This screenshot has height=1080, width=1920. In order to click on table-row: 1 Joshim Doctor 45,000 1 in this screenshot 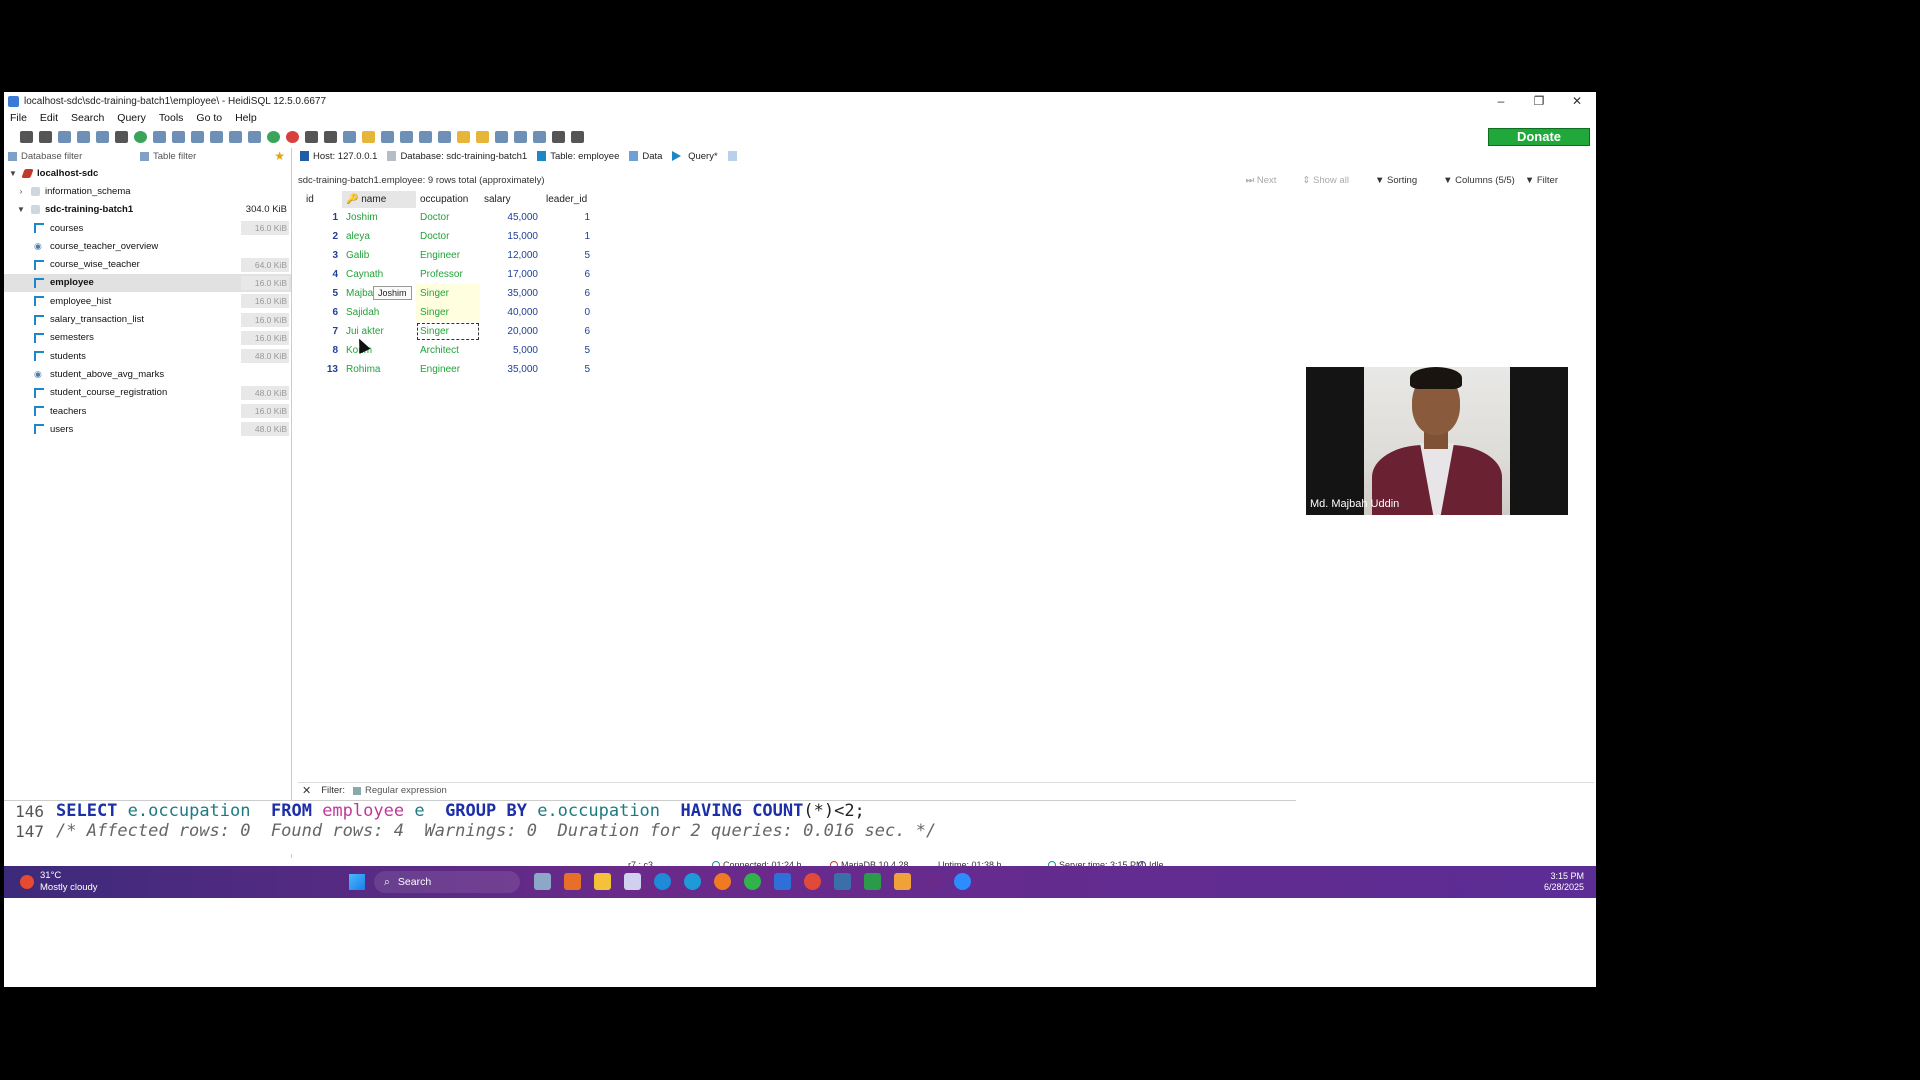, I will do `click(448, 217)`.